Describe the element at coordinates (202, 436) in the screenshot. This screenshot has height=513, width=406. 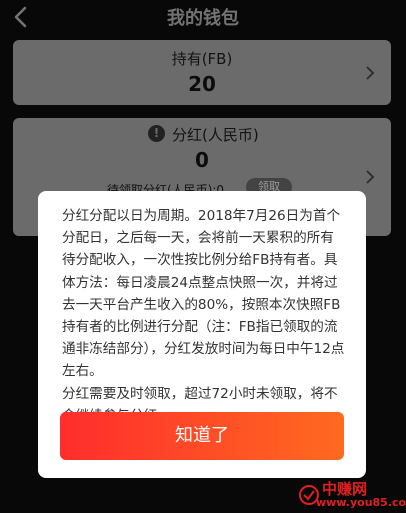
I see `got-it-button: 知道了` at that location.